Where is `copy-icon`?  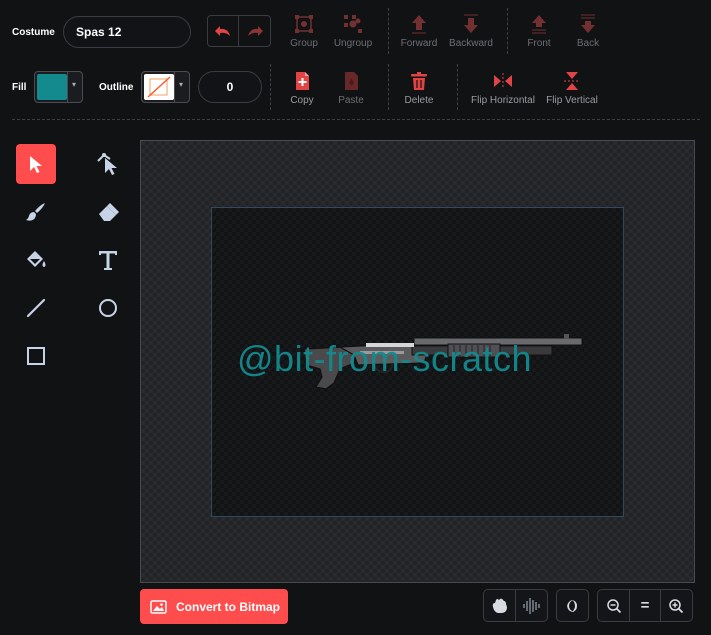 copy-icon is located at coordinates (302, 81).